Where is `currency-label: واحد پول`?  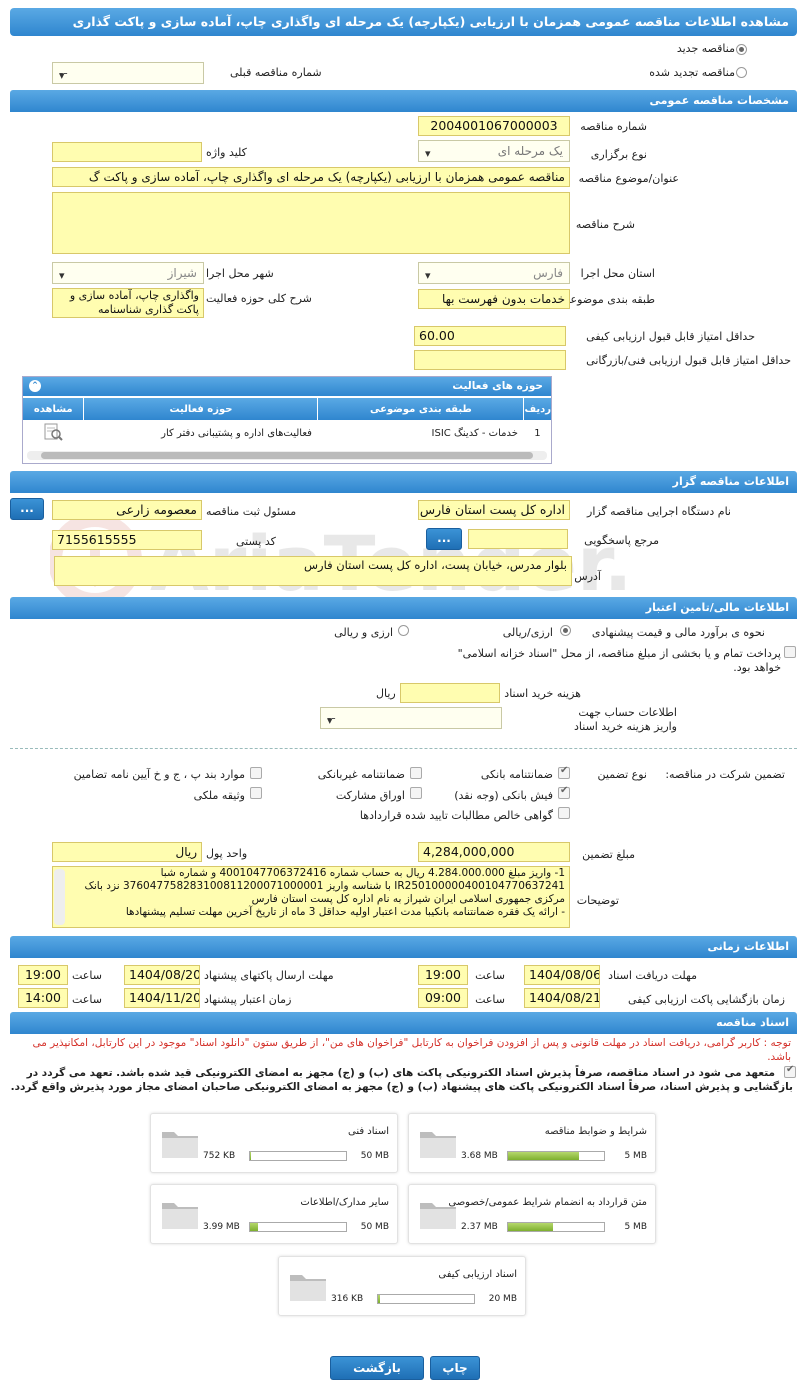 currency-label: واحد پول is located at coordinates (227, 853).